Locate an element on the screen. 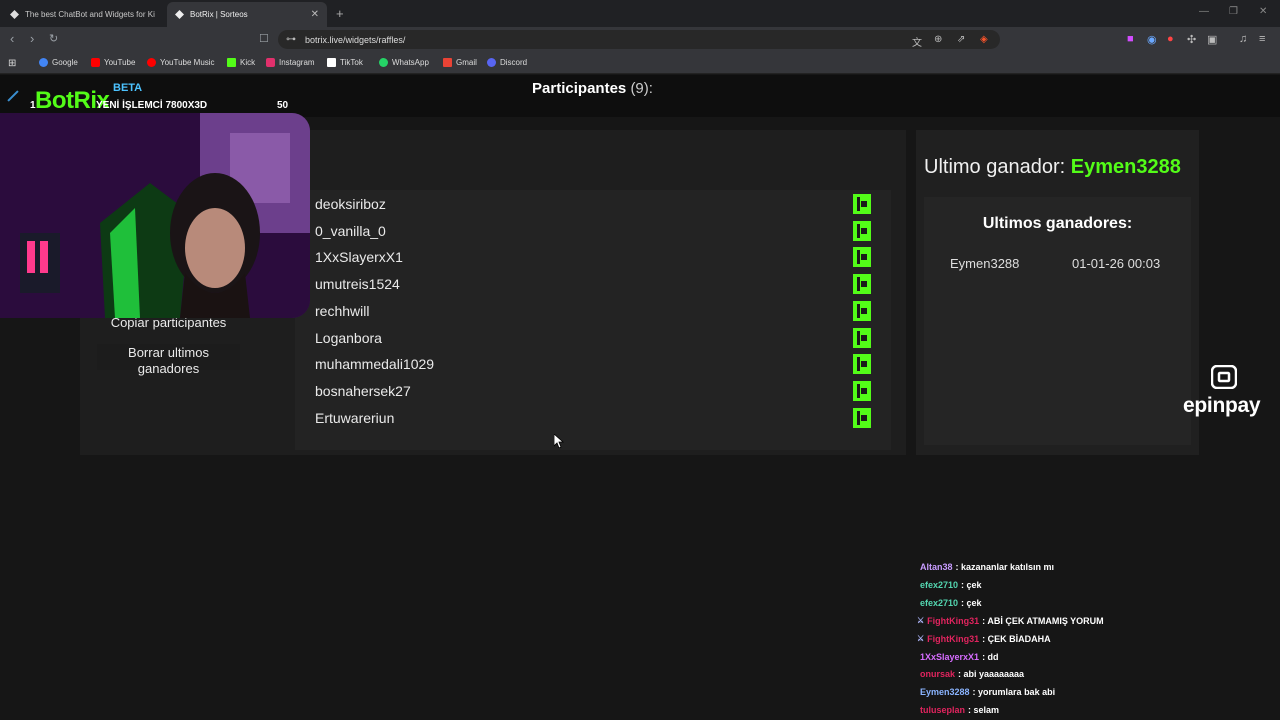  participant-row: 0_vanilla_0 is located at coordinates (593, 231).